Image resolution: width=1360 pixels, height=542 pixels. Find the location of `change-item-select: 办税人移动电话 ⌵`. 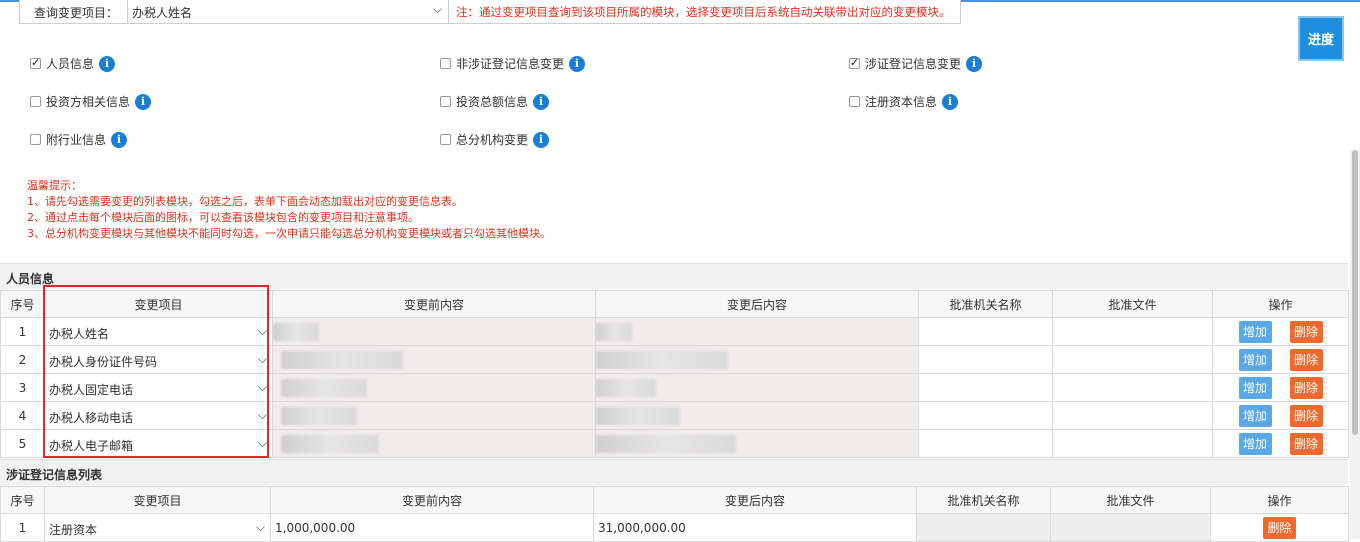

change-item-select: 办税人移动电话 ⌵ is located at coordinates (158, 415).